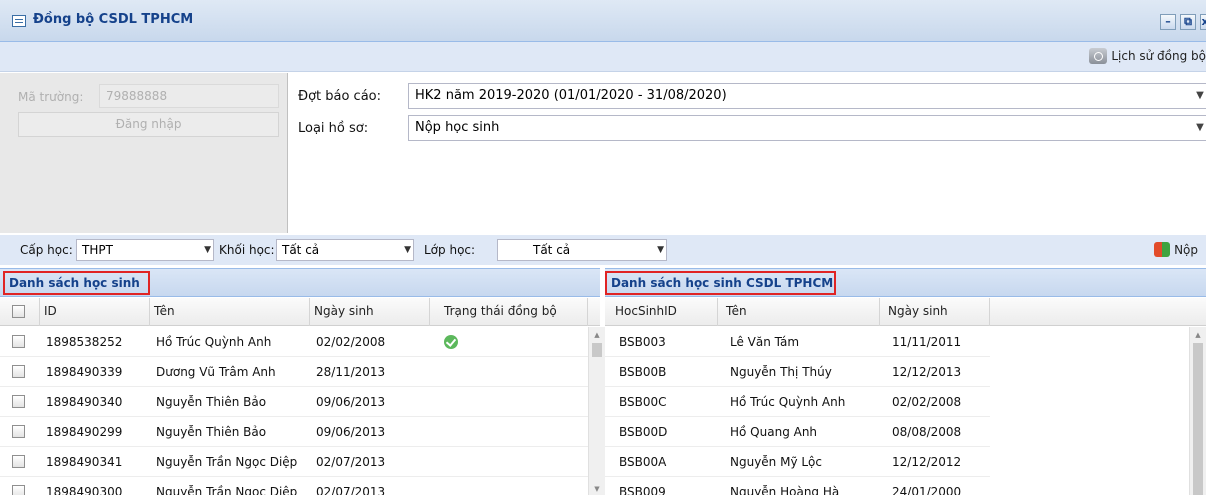  What do you see at coordinates (84, 490) in the screenshot?
I see `student-id: 1898490300` at bounding box center [84, 490].